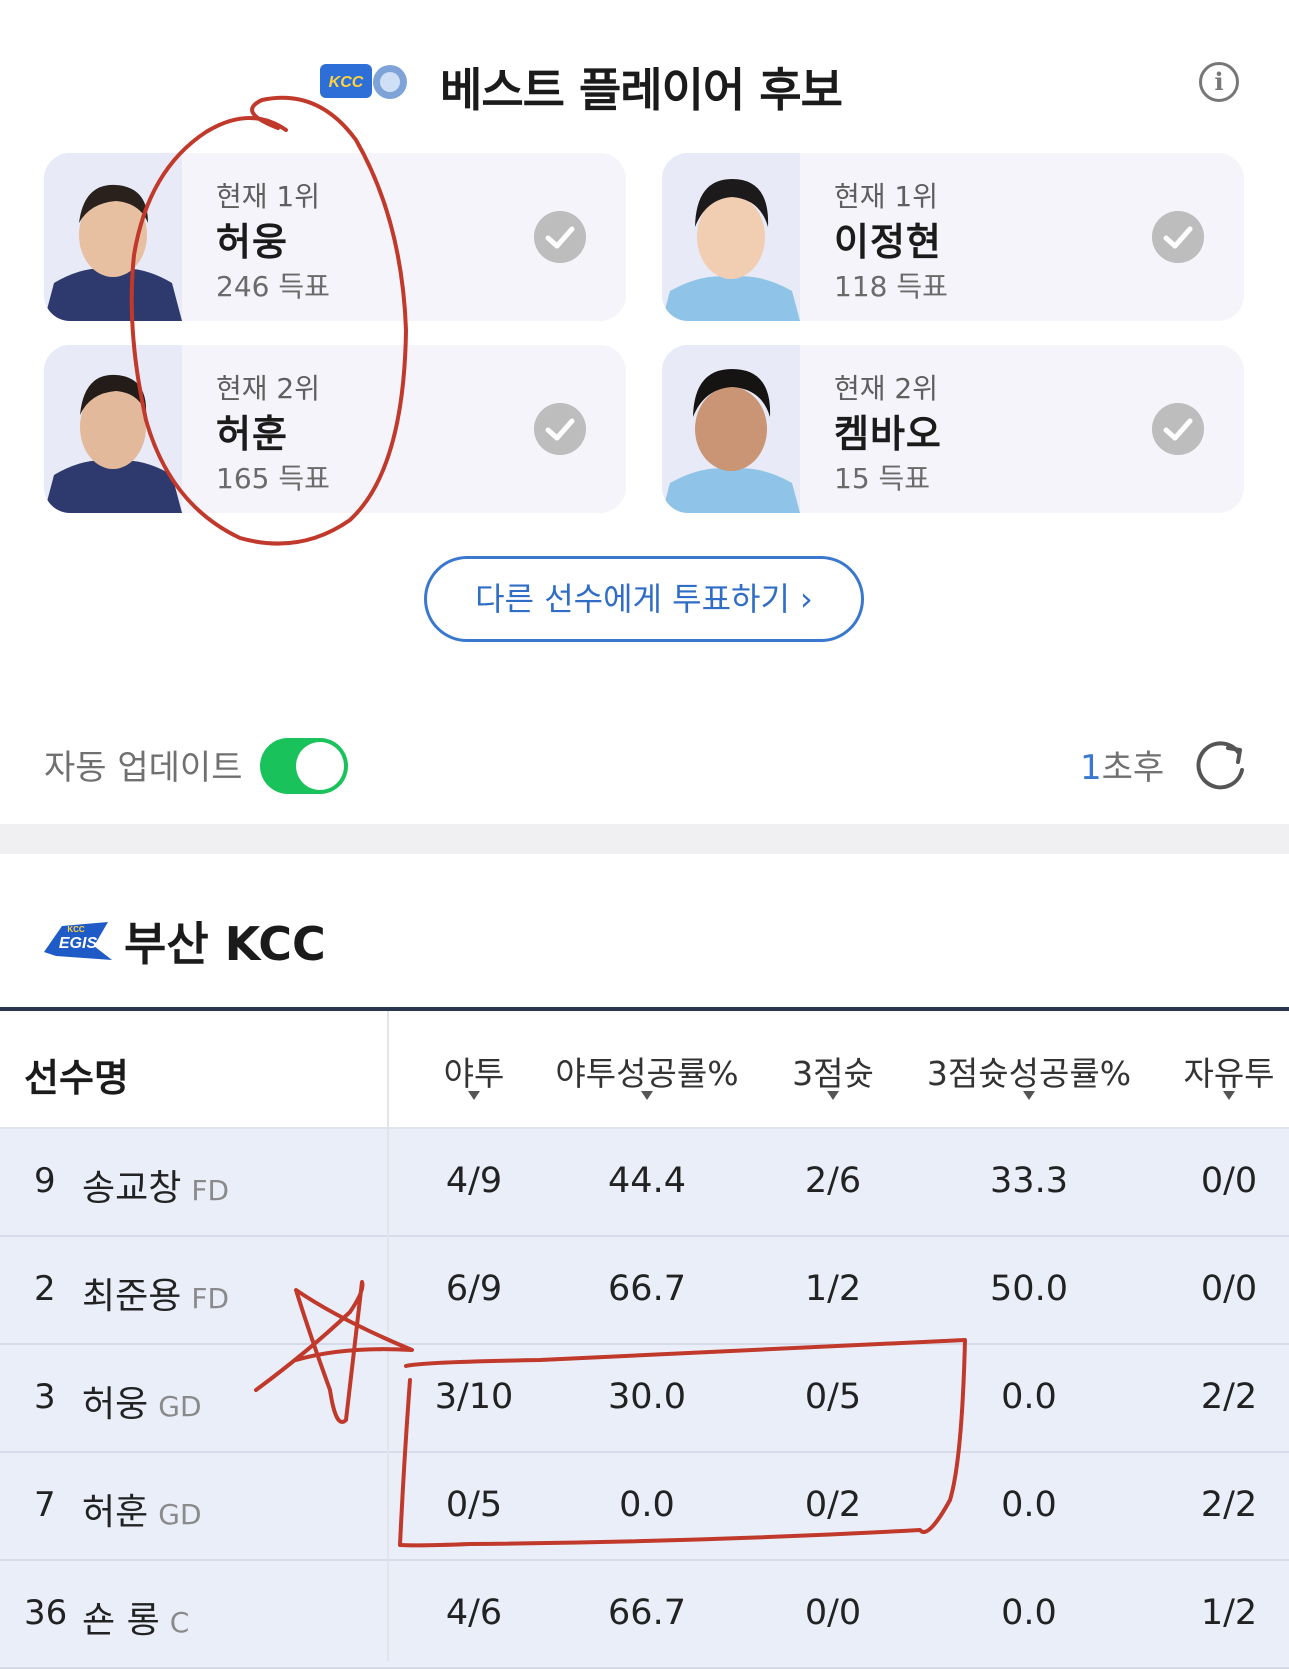 Image resolution: width=1289 pixels, height=1669 pixels. I want to click on cell-fg-pct: 44.4, so click(647, 1181).